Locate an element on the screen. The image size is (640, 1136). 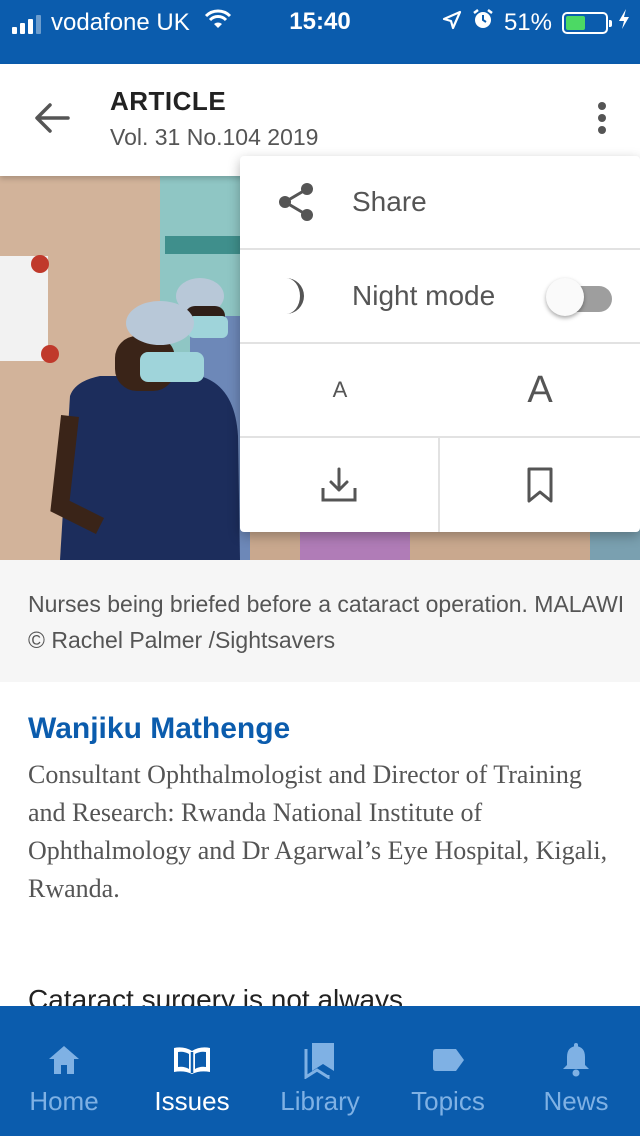
page-title: ARTICLE is located at coordinates (168, 101).